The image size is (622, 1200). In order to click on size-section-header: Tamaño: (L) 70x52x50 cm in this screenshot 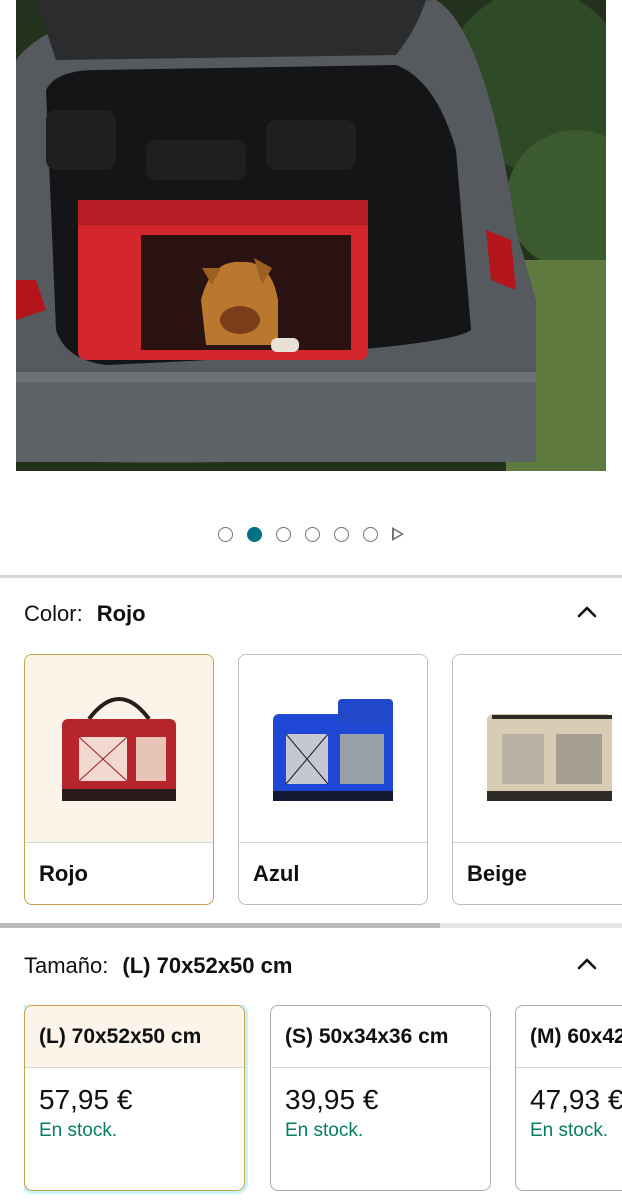, I will do `click(314, 966)`.